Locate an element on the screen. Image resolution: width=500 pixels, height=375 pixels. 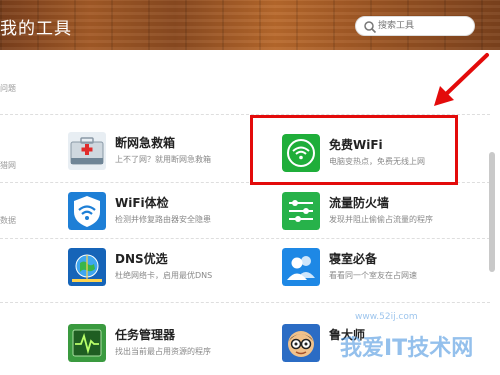
header-bar: 我的工具 is located at coordinates (250, 25).